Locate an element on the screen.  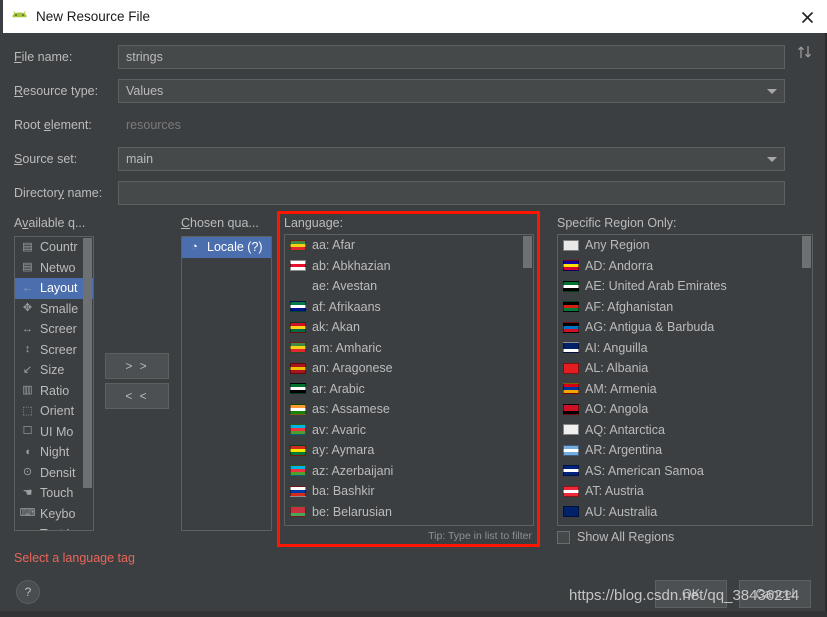
available-qualifier-item: ☚ Touch is located at coordinates (54, 493).